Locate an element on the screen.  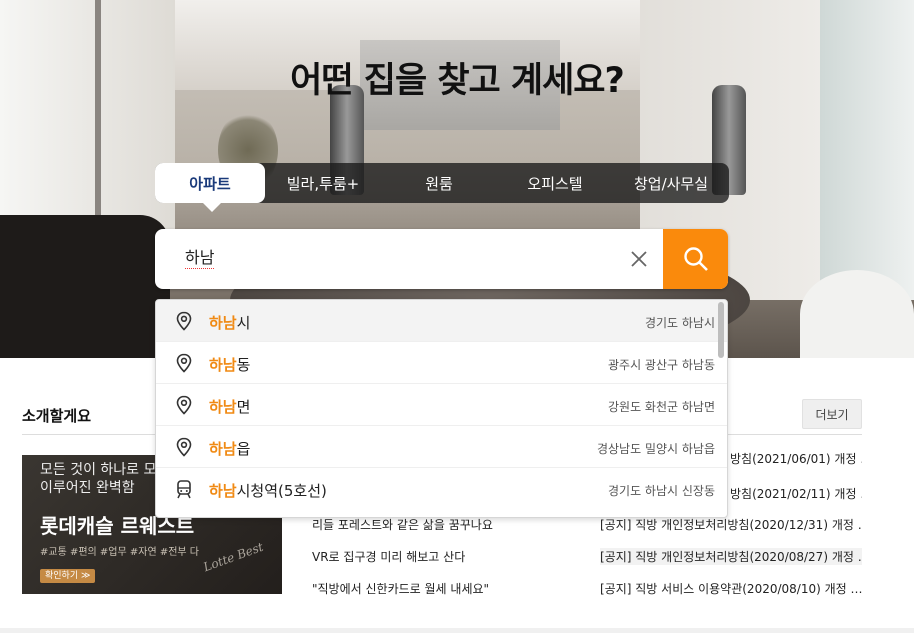
tab-oneroom: 원룸 is located at coordinates (439, 183).